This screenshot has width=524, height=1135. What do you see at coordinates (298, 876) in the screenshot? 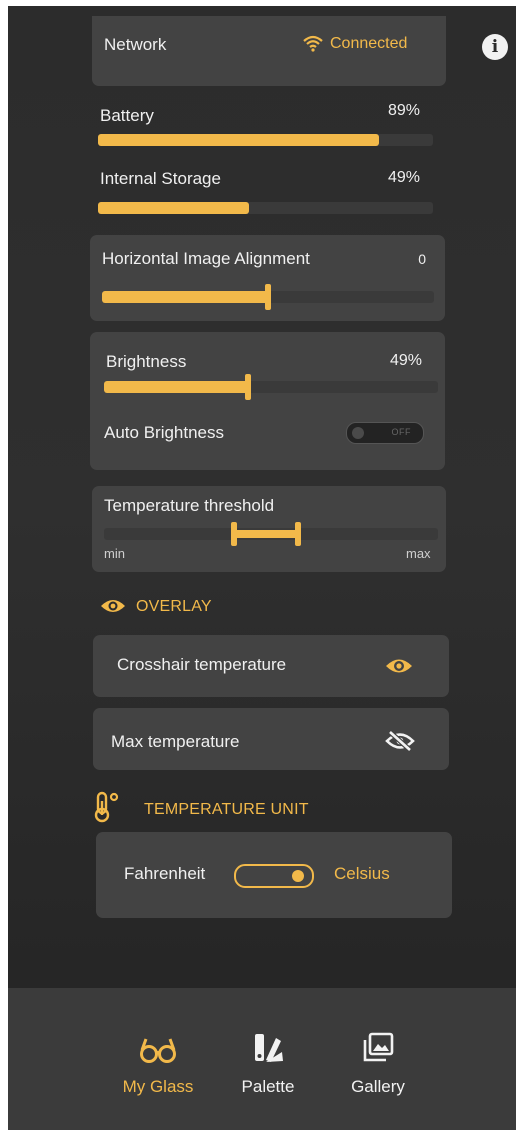
I see `switch-knob` at bounding box center [298, 876].